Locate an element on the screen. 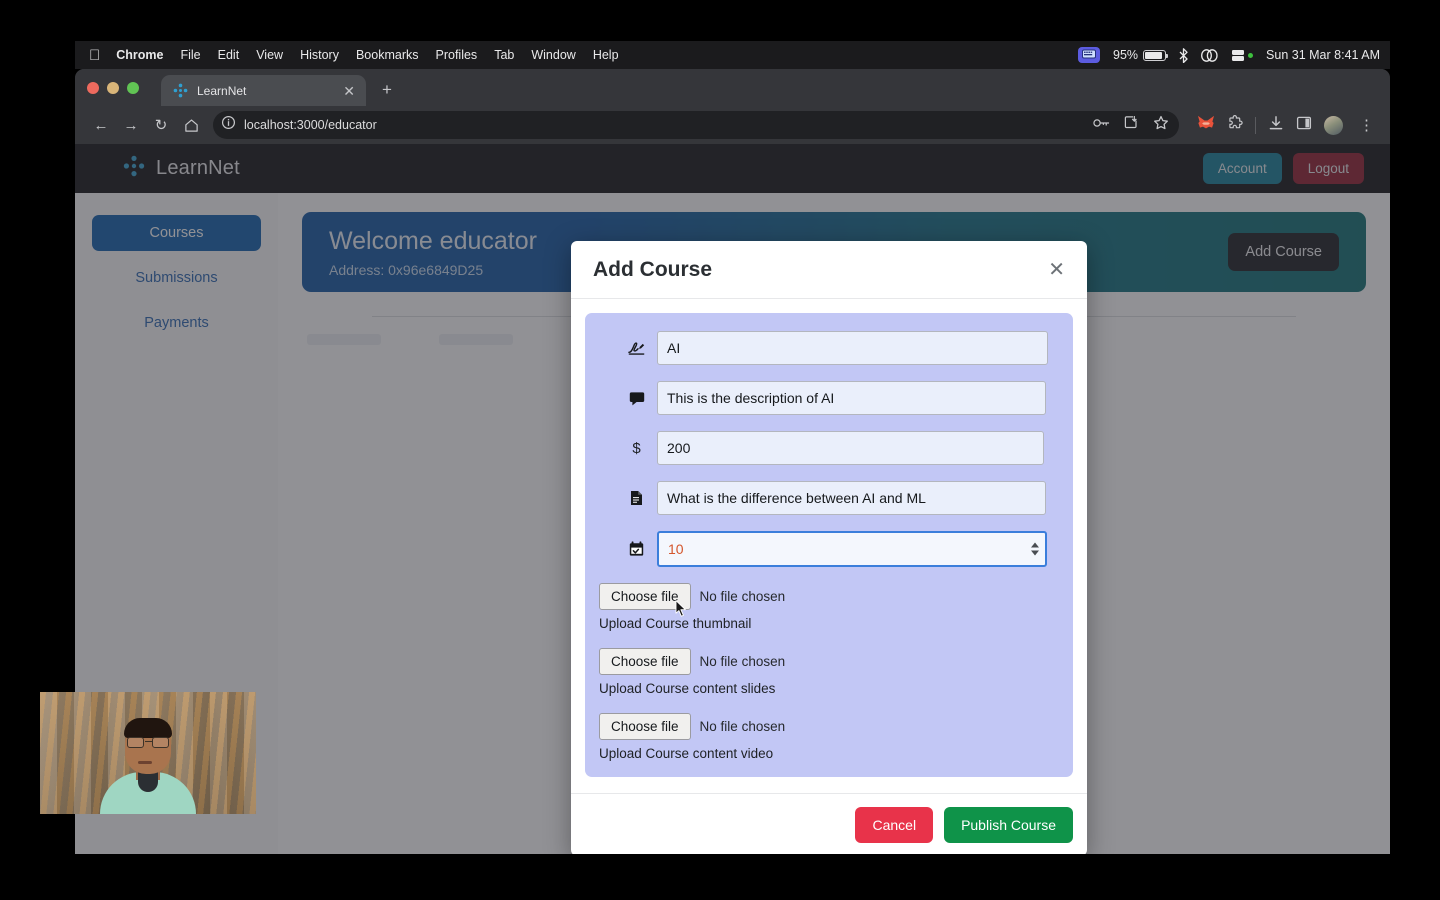  screen-share-icon is located at coordinates (1242, 55).